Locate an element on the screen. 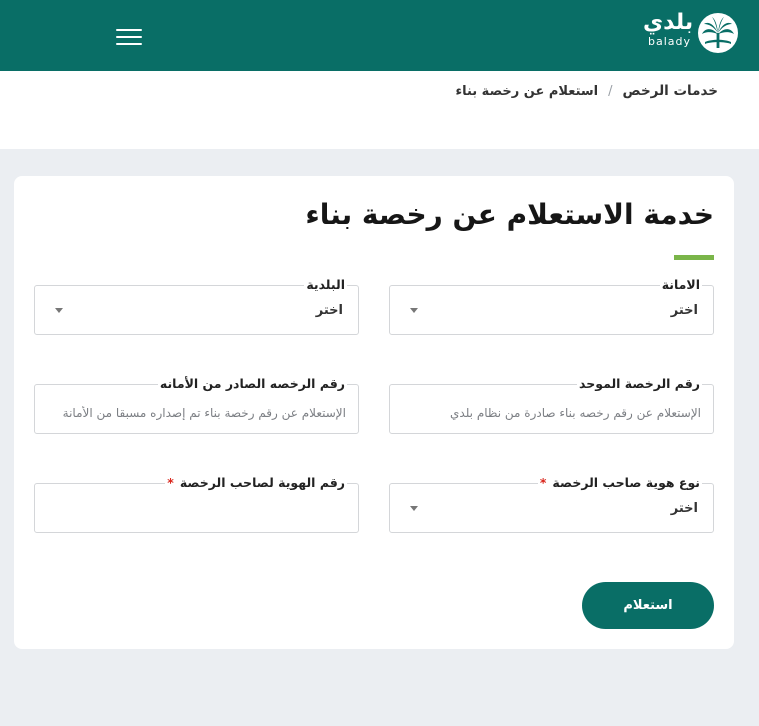 This screenshot has height=726, width=759. unified-license-number-input is located at coordinates (551, 409).